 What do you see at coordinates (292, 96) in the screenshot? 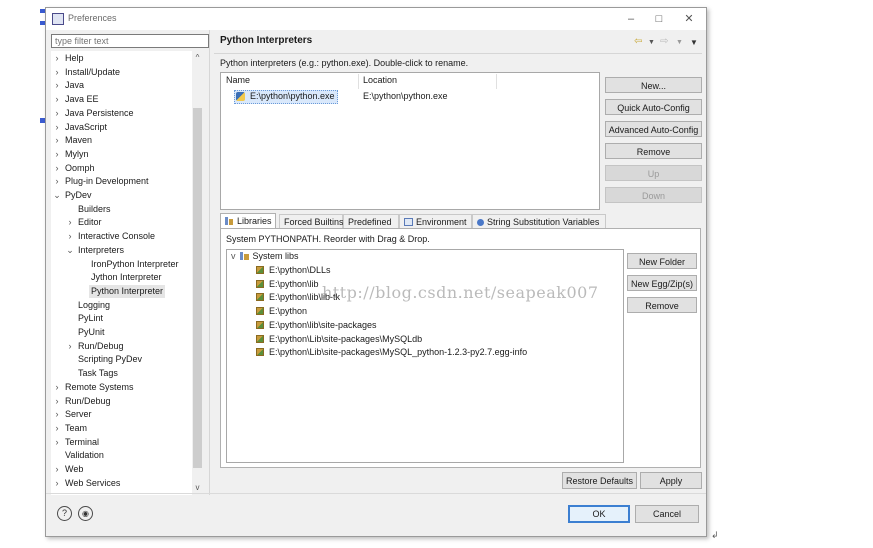
I see `interpreter-name-cell: E:\python\python.exe` at bounding box center [292, 96].